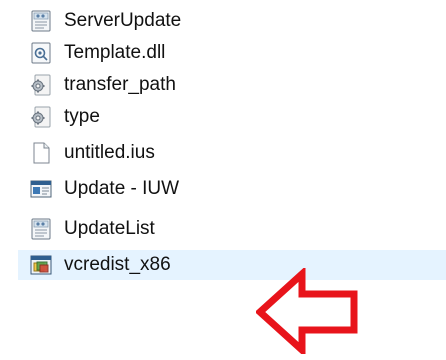  Describe the element at coordinates (109, 228) in the screenshot. I see `file-name: UpdateList` at that location.